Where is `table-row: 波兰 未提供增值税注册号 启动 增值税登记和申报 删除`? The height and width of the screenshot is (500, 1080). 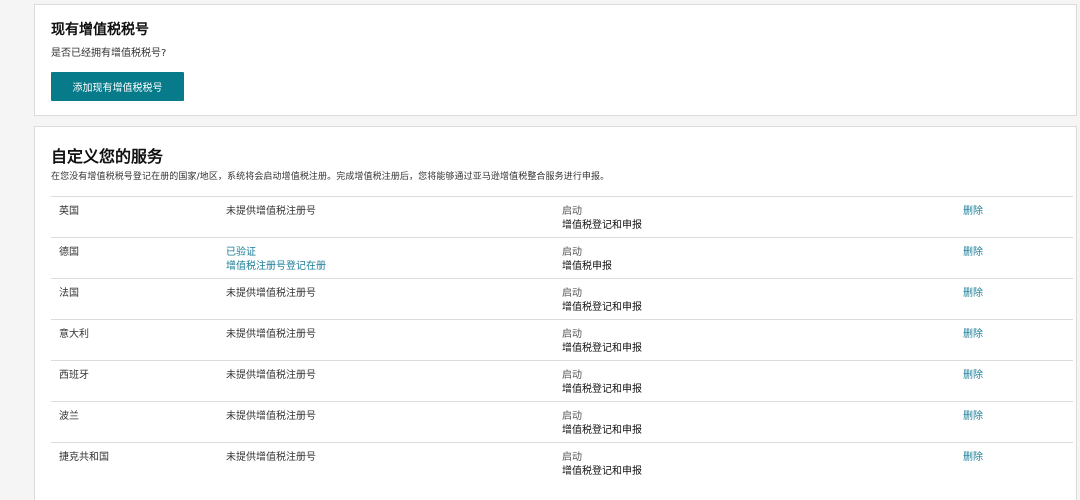 table-row: 波兰 未提供增值税注册号 启动 增值税登记和申报 删除 is located at coordinates (562, 421).